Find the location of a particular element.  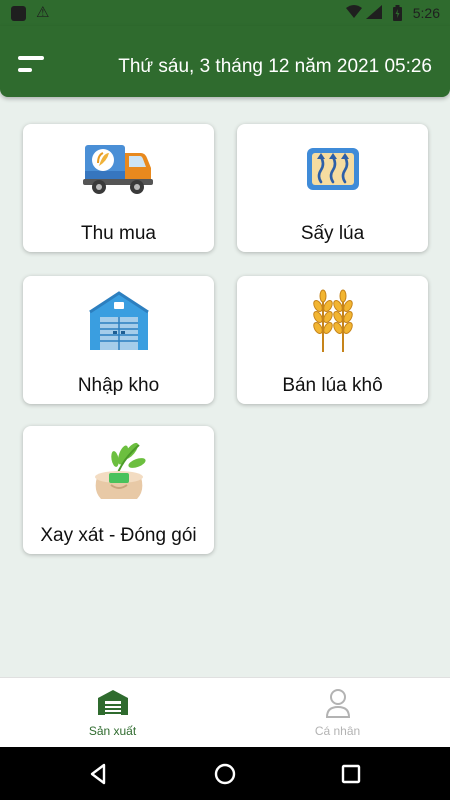

app-notification-icon is located at coordinates (18, 13).